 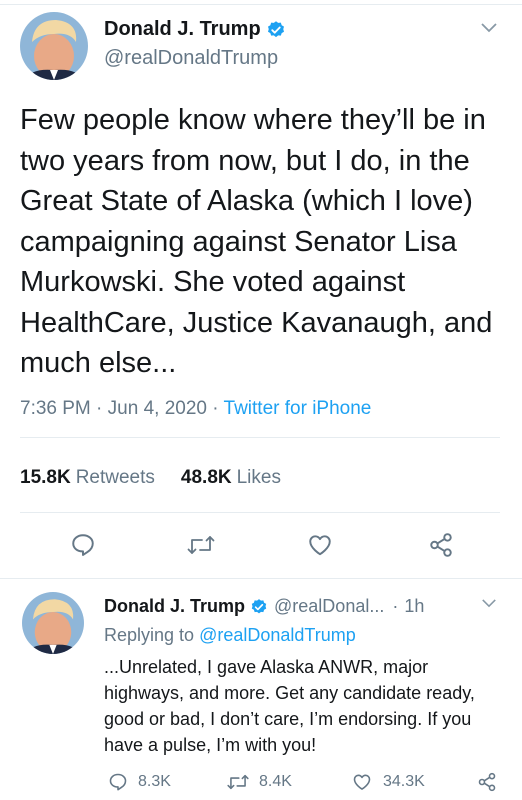 What do you see at coordinates (258, 477) in the screenshot?
I see `likes-label: Likes` at bounding box center [258, 477].